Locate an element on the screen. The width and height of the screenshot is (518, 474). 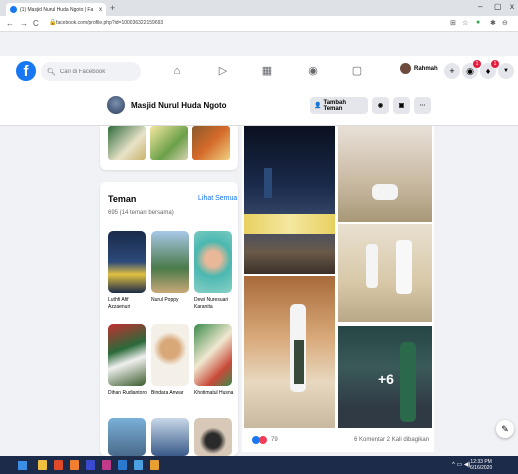
friend-name: Luthfi Afif Azzaenuri is located at coordinates (128, 304).